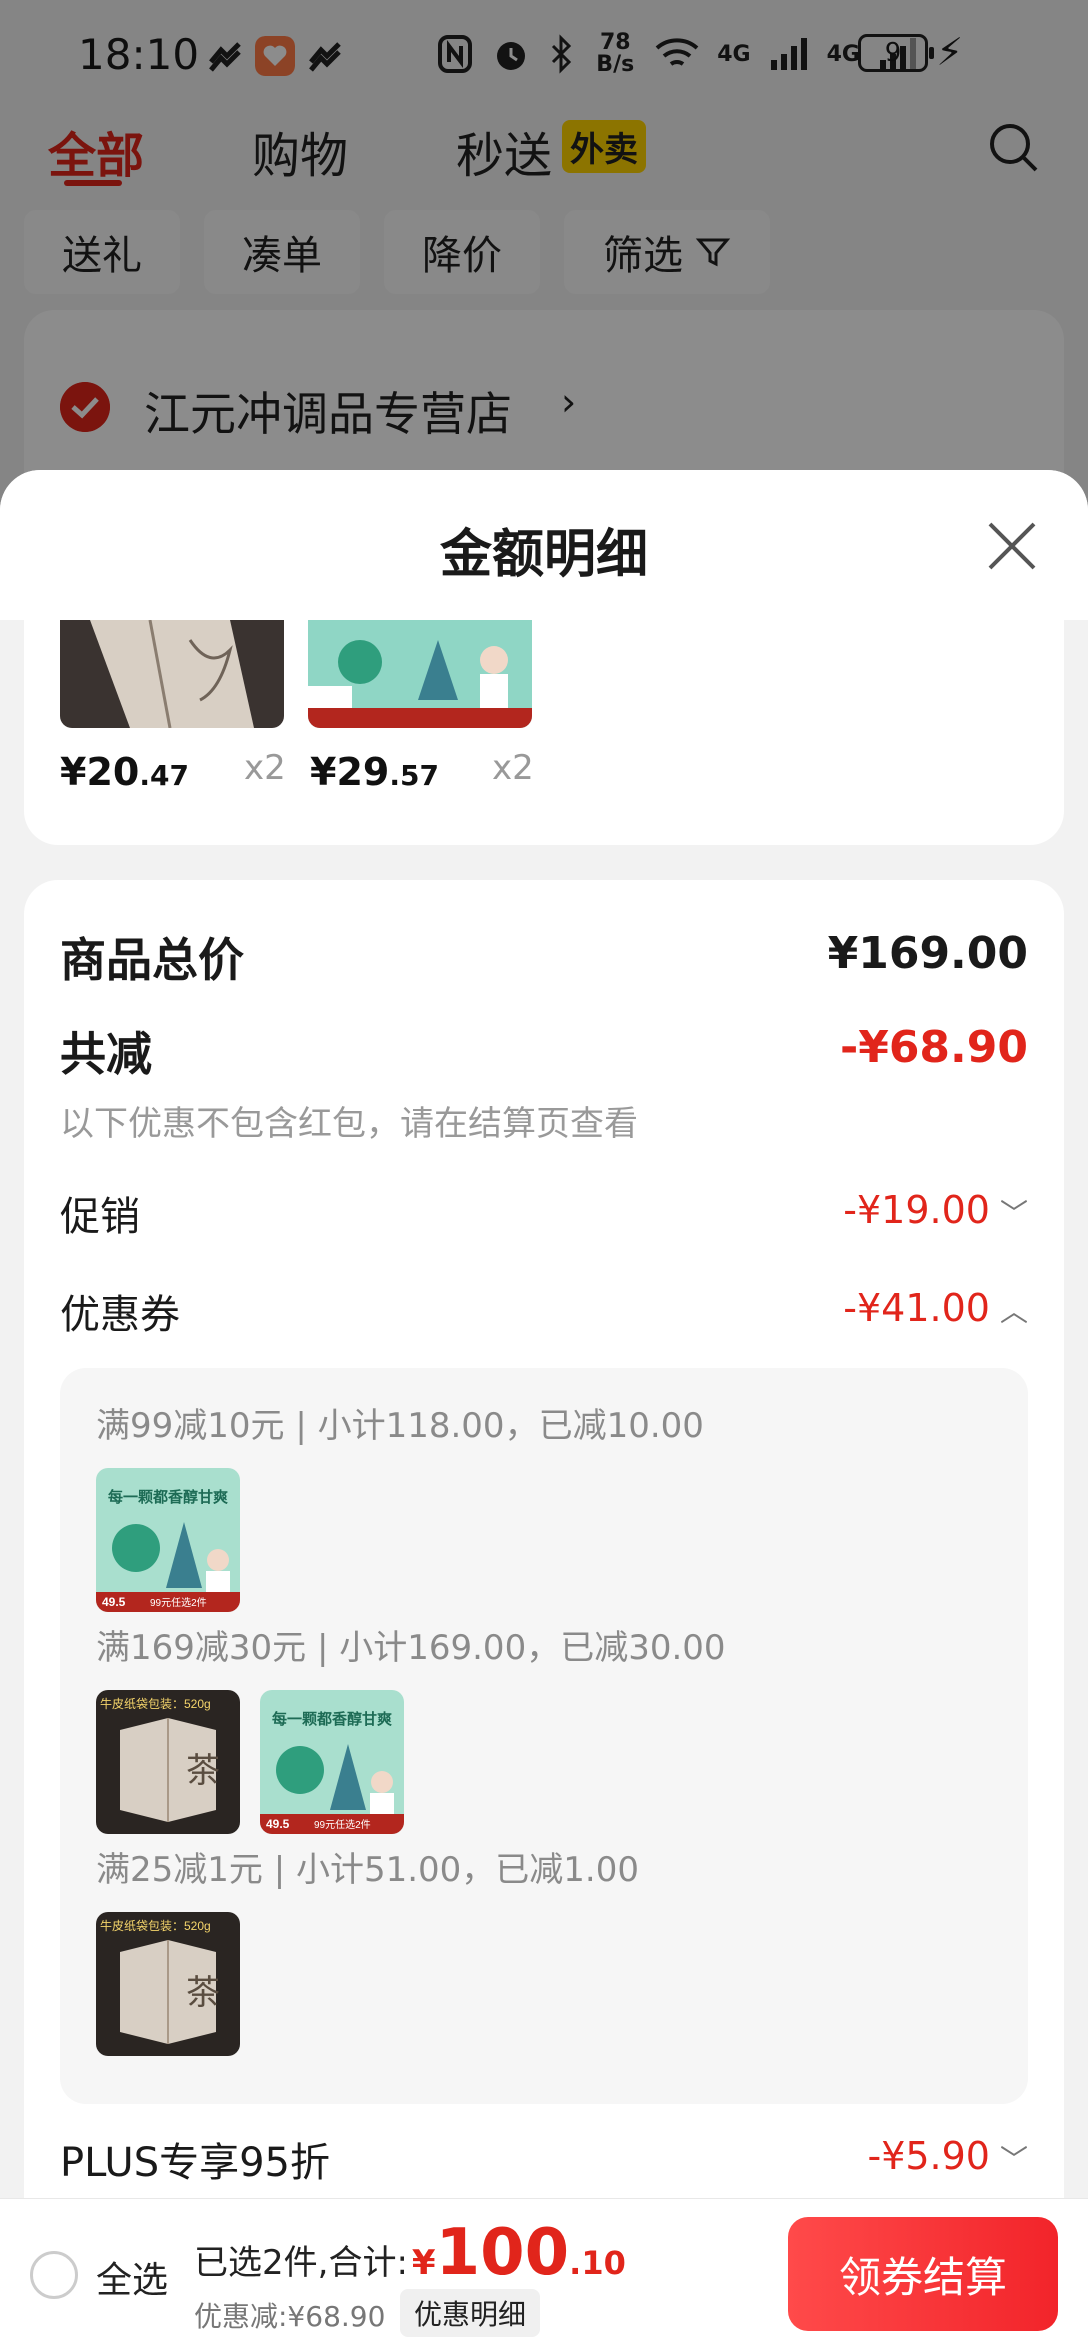  I want to click on promo-row-value: -¥19.00 ﹀, so click(935, 1210).